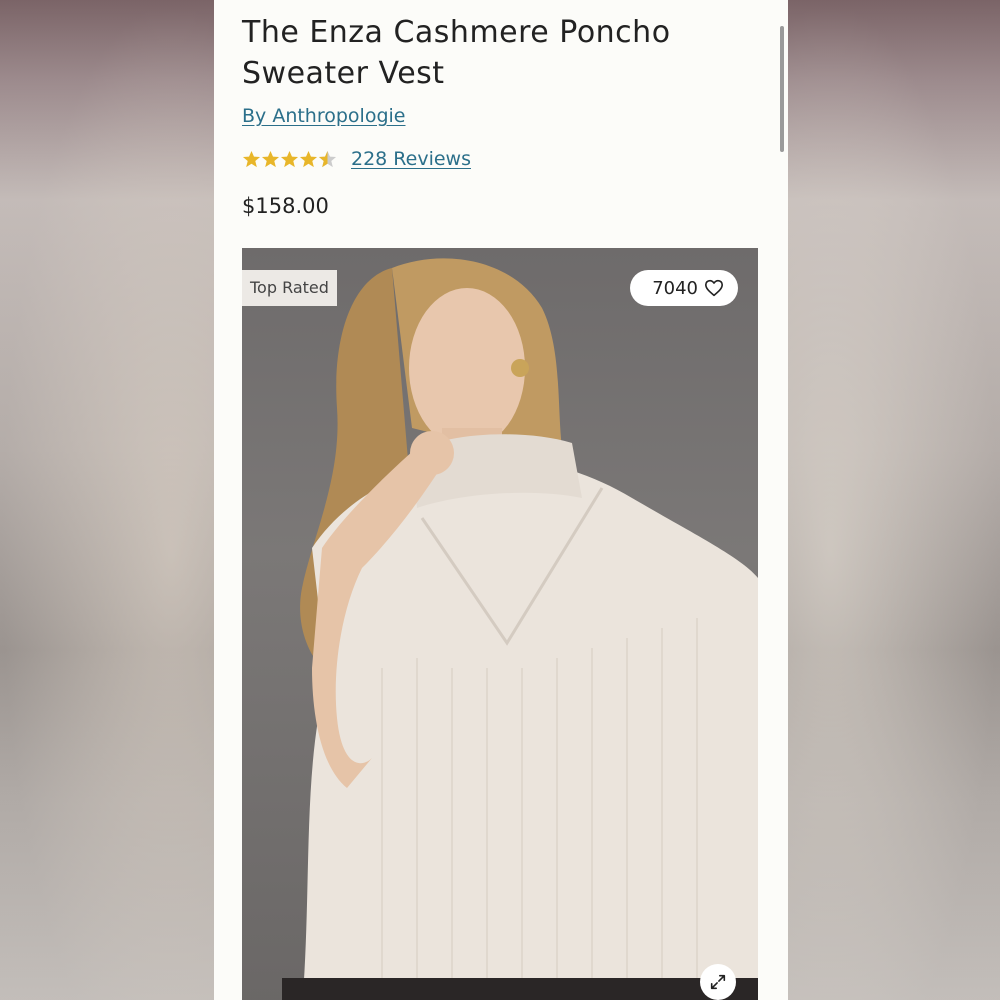 This screenshot has height=1000, width=1000. What do you see at coordinates (713, 288) in the screenshot?
I see `heart-icon` at bounding box center [713, 288].